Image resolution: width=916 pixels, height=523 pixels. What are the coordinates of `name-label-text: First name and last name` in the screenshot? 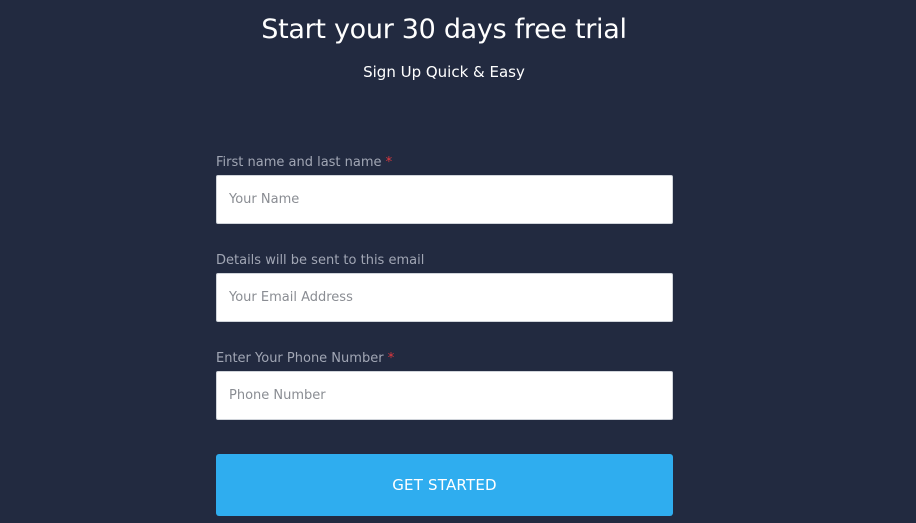 It's located at (299, 162).